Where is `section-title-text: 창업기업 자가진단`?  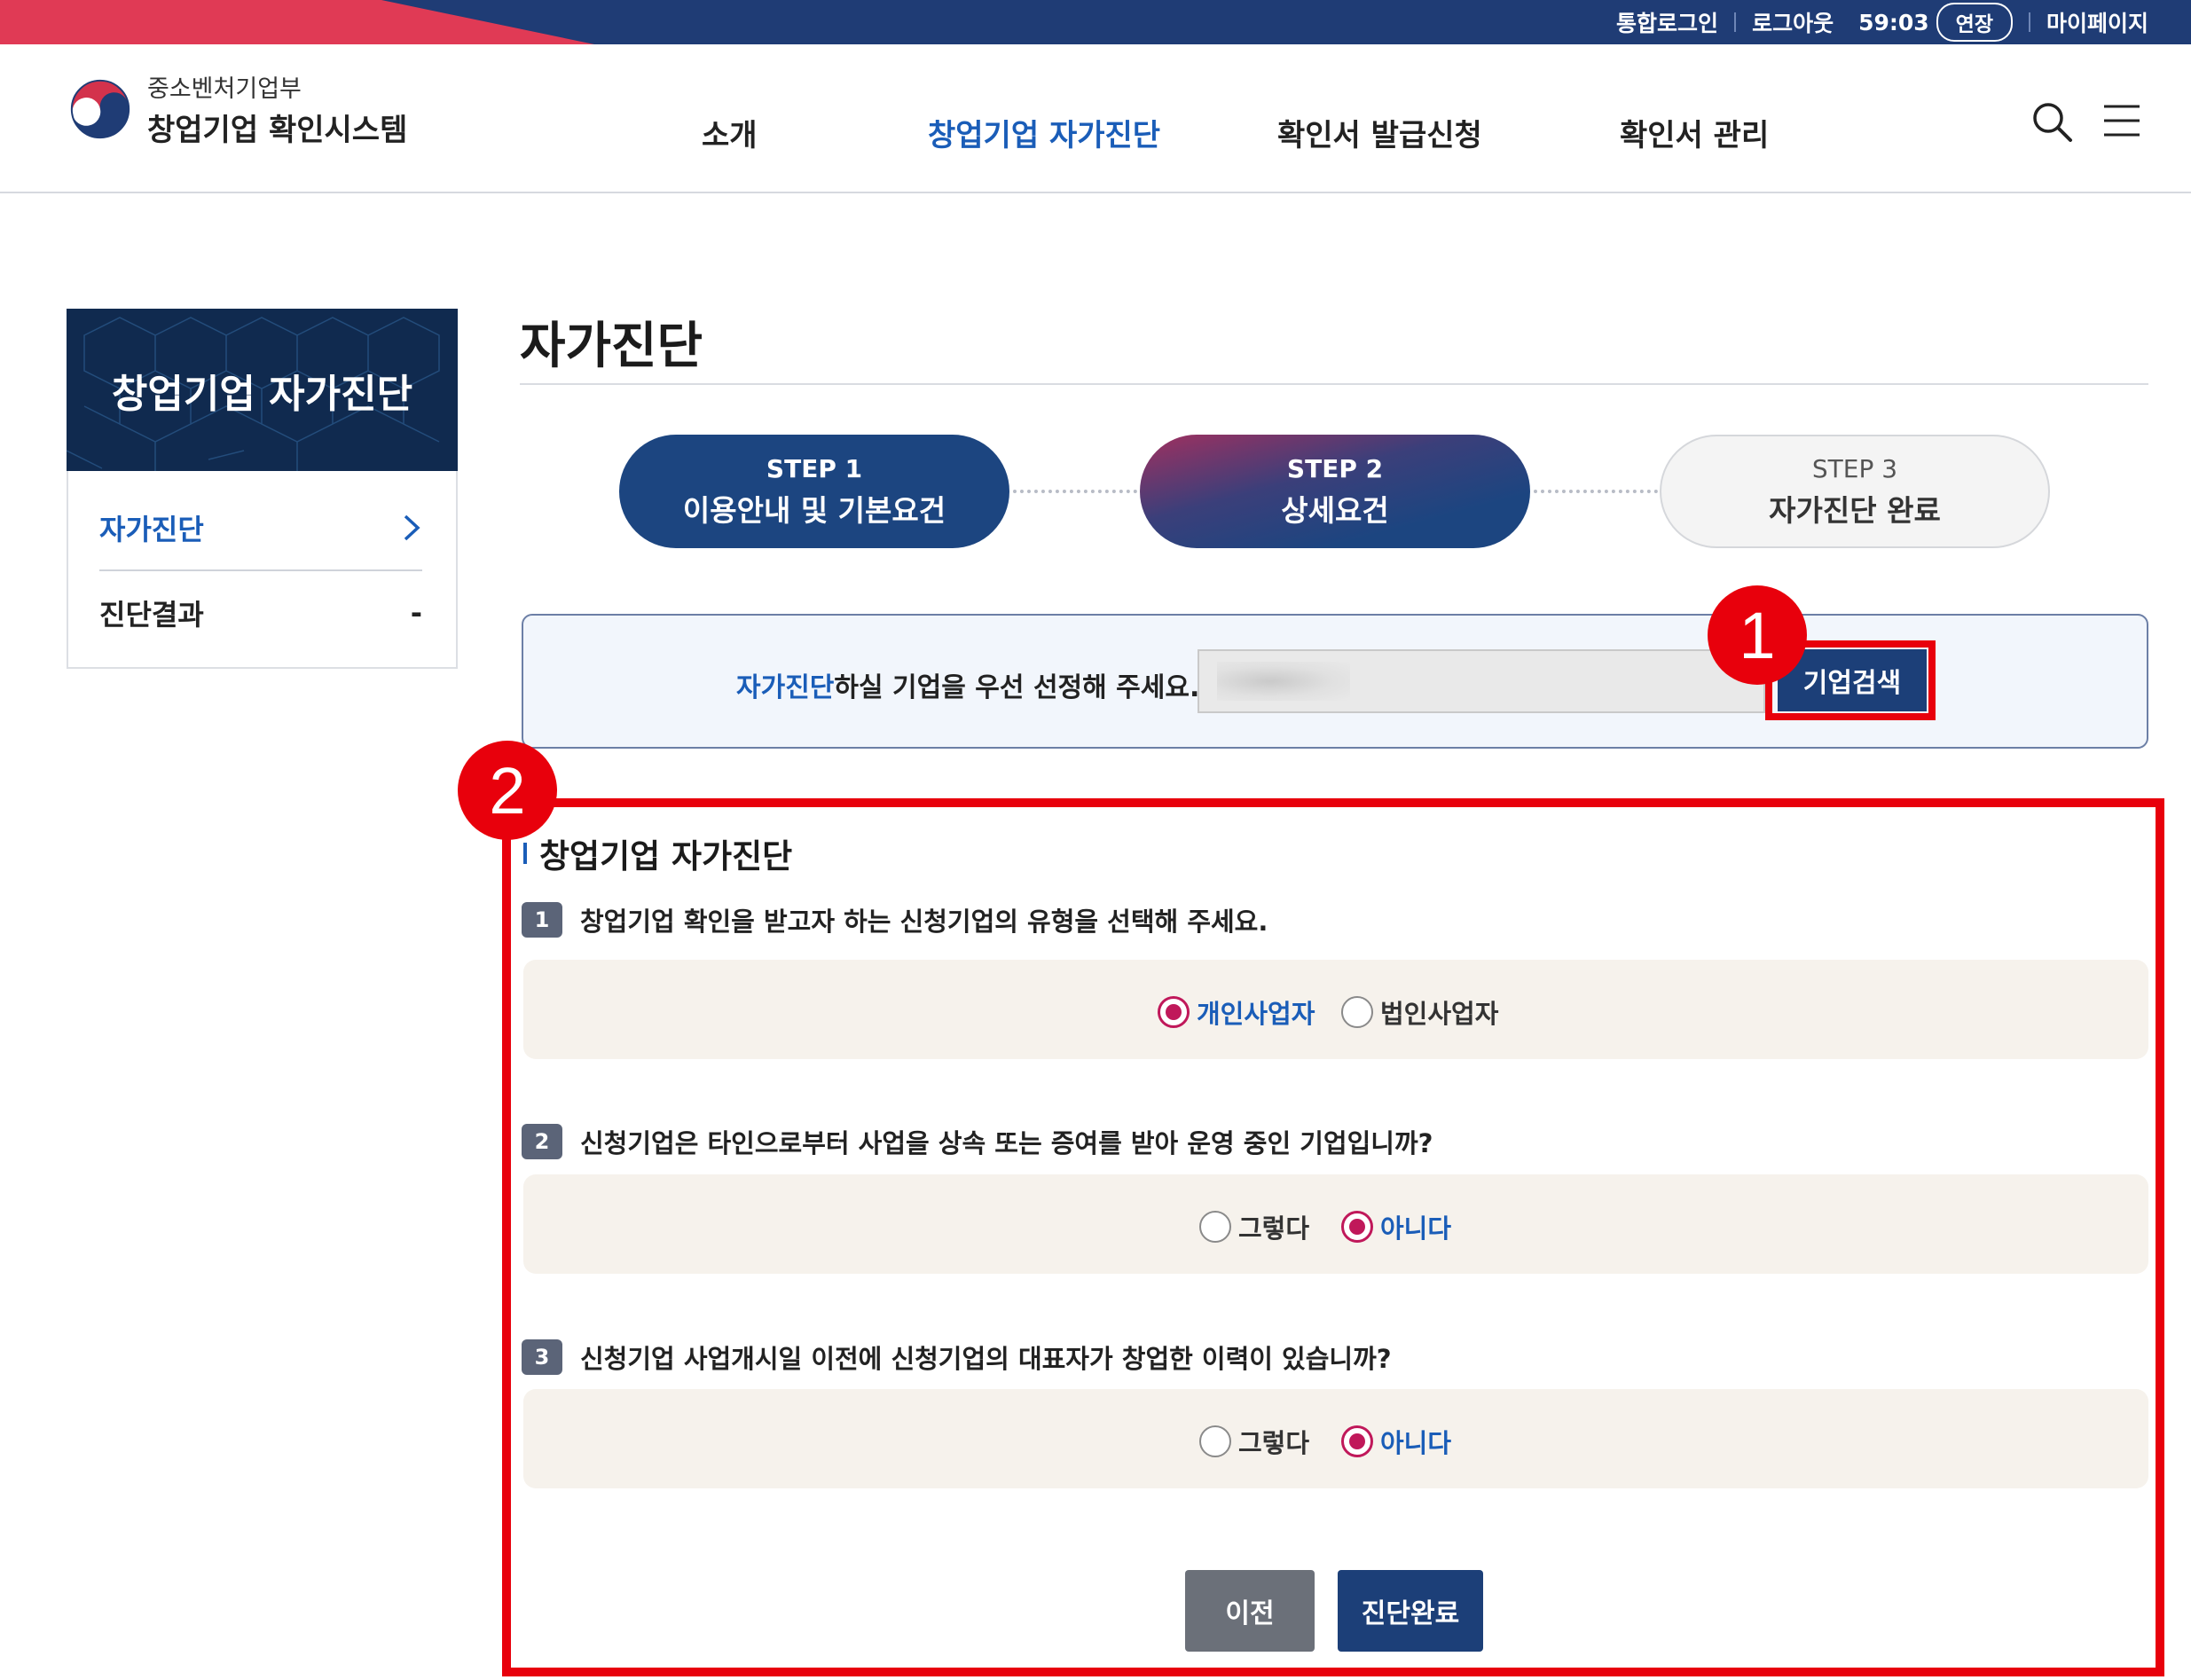 section-title-text: 창업기업 자가진단 is located at coordinates (666, 856).